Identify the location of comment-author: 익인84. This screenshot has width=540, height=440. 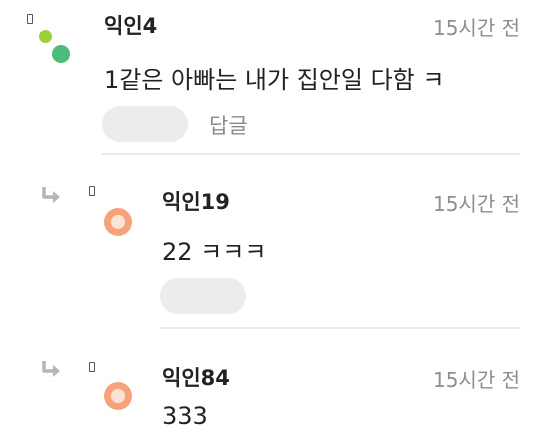
(196, 377).